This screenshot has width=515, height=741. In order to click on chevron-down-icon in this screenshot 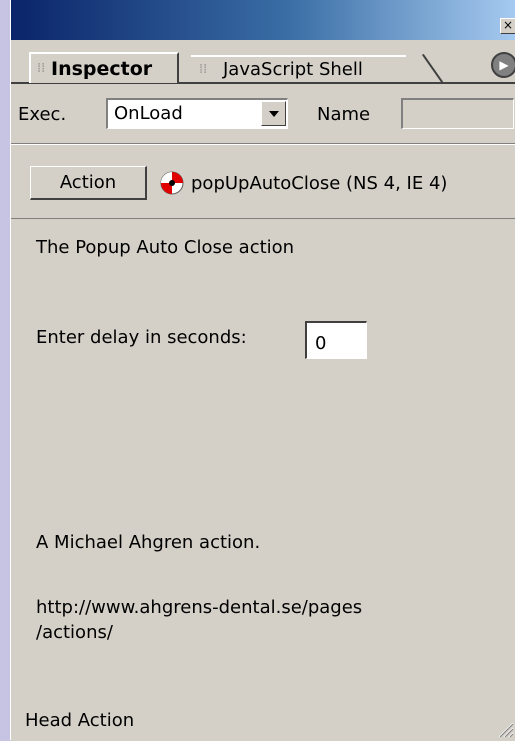, I will do `click(273, 113)`.